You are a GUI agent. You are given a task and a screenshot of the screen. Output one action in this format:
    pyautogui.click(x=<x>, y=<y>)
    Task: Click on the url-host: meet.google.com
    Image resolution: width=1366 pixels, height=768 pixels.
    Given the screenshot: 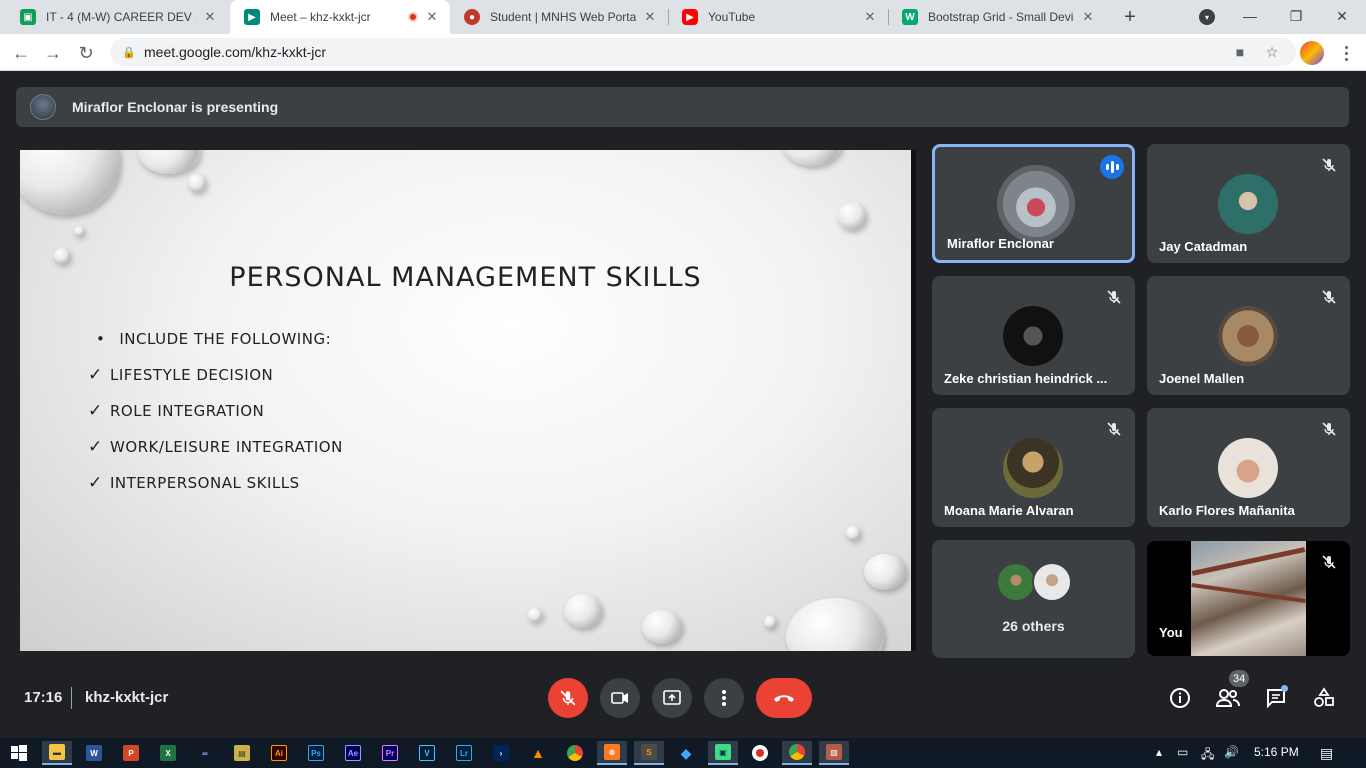 What is the action you would take?
    pyautogui.click(x=198, y=52)
    